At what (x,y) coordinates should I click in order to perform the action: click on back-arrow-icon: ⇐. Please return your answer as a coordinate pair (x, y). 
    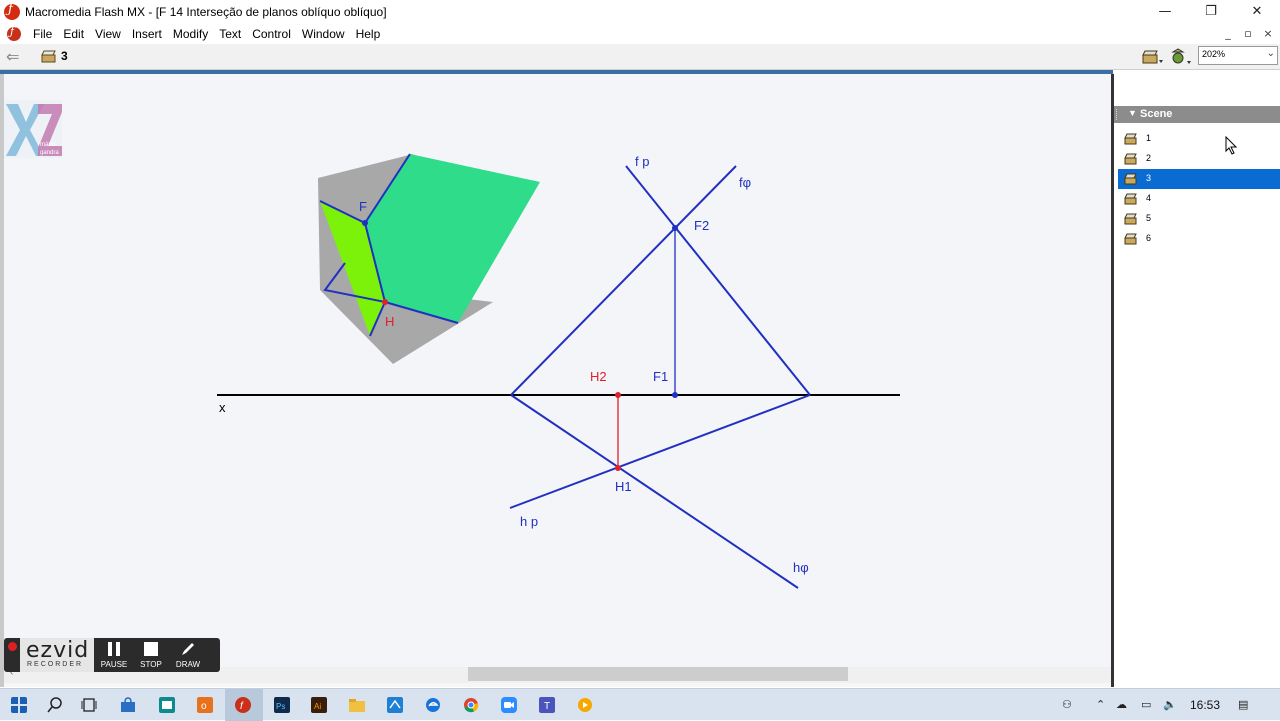
    Looking at the image, I should click on (12, 56).